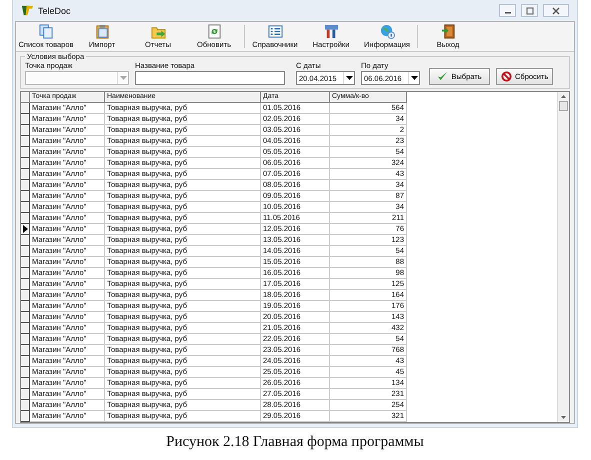  Describe the element at coordinates (46, 31) in the screenshot. I see `pages-icon` at that location.